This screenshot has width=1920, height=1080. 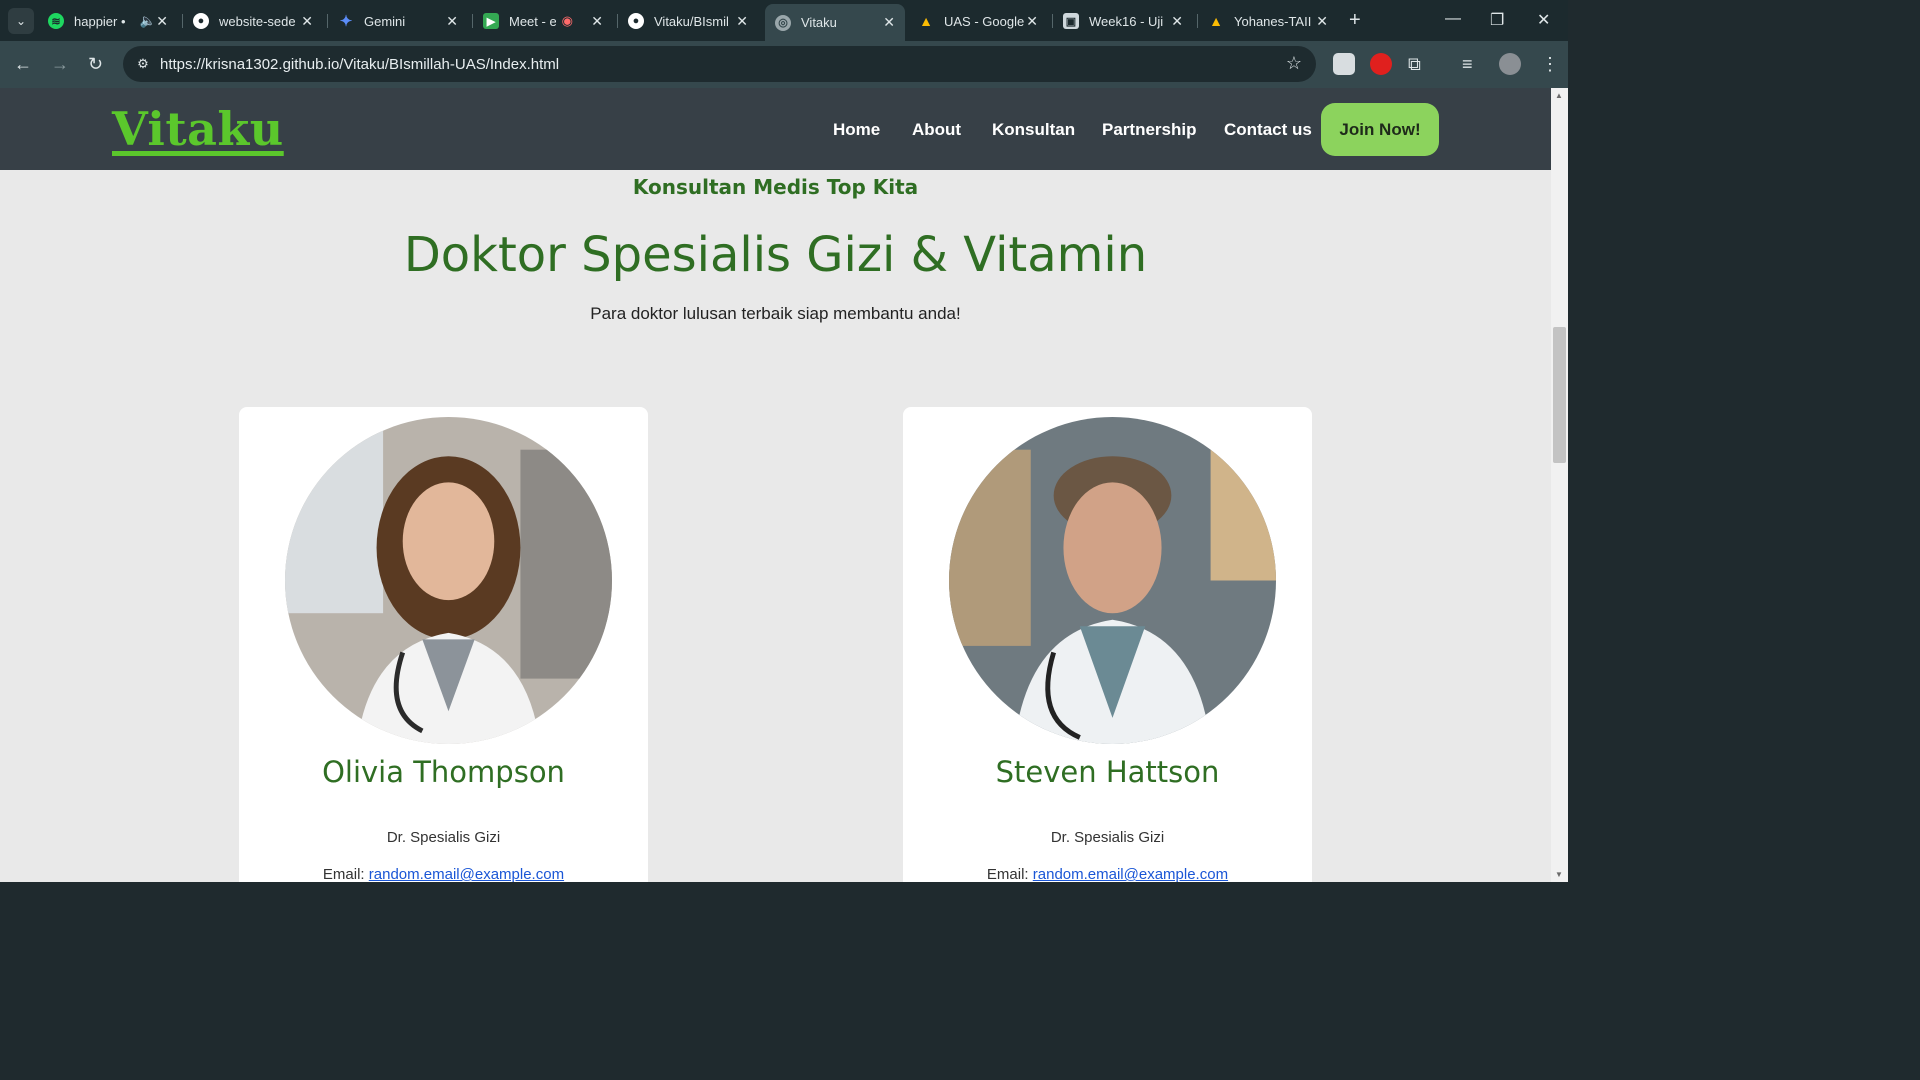 I want to click on tab-active: ◎ Vitaku ✕, so click(x=835, y=22).